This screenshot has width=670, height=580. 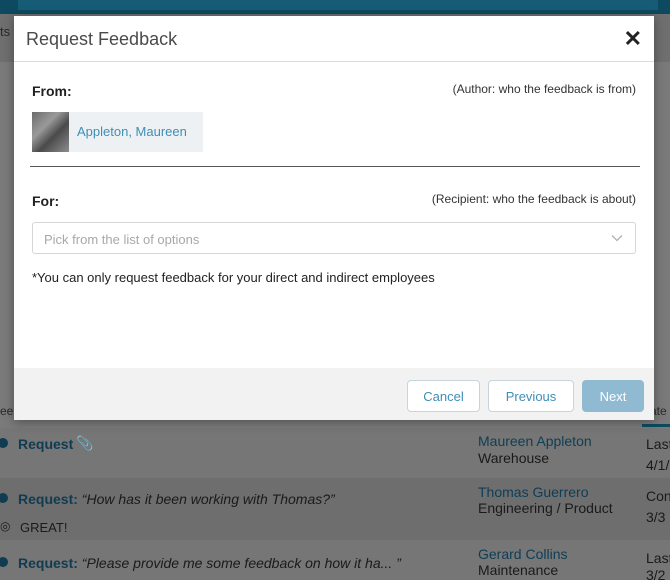 What do you see at coordinates (656, 425) in the screenshot?
I see `background-header-underline` at bounding box center [656, 425].